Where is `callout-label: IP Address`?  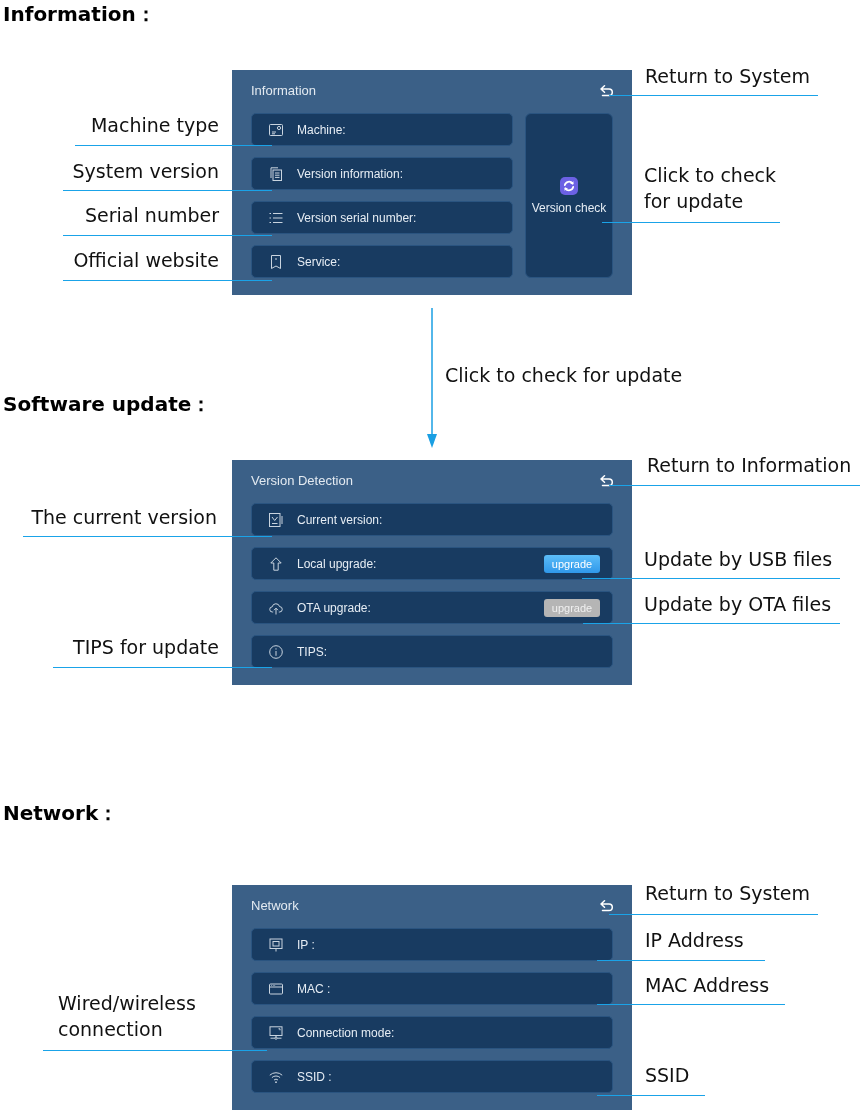
callout-label: IP Address is located at coordinates (694, 940).